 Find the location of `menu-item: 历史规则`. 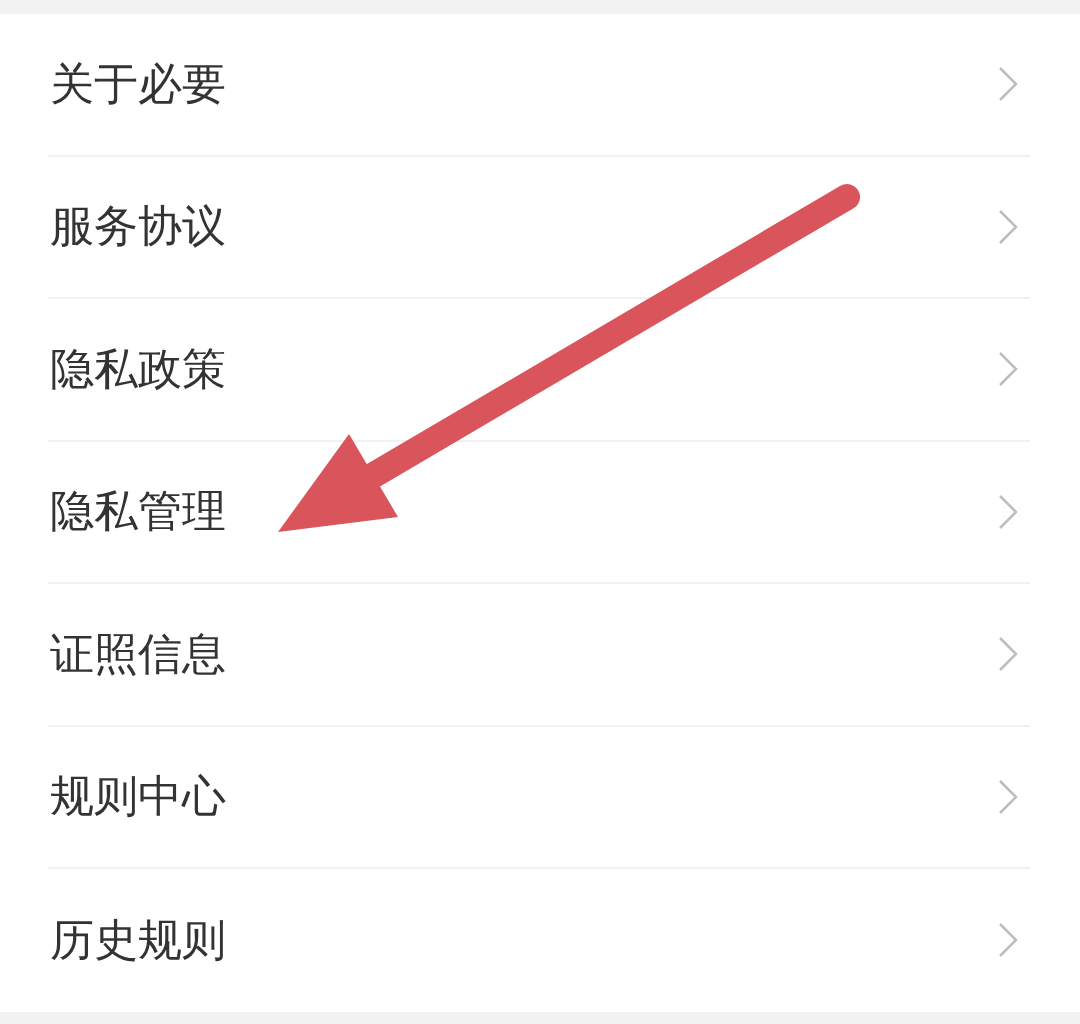

menu-item: 历史规则 is located at coordinates (539, 940).